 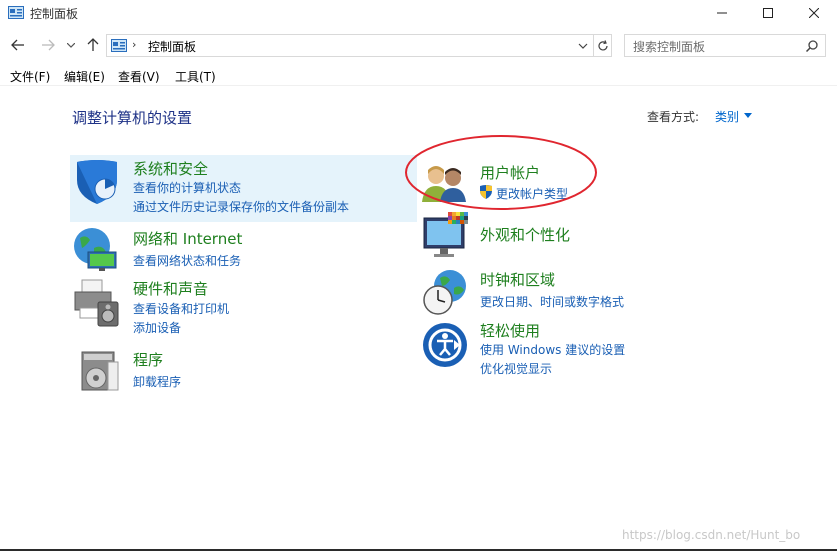 I want to click on category-title-system-security: 系统和安全, so click(x=170, y=168).